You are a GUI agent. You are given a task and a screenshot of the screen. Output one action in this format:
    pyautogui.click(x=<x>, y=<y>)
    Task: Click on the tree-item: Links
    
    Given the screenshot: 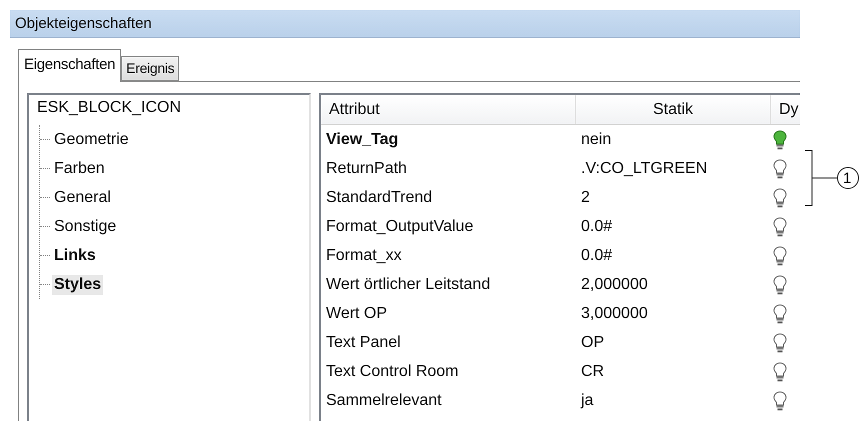 What is the action you would take?
    pyautogui.click(x=75, y=256)
    